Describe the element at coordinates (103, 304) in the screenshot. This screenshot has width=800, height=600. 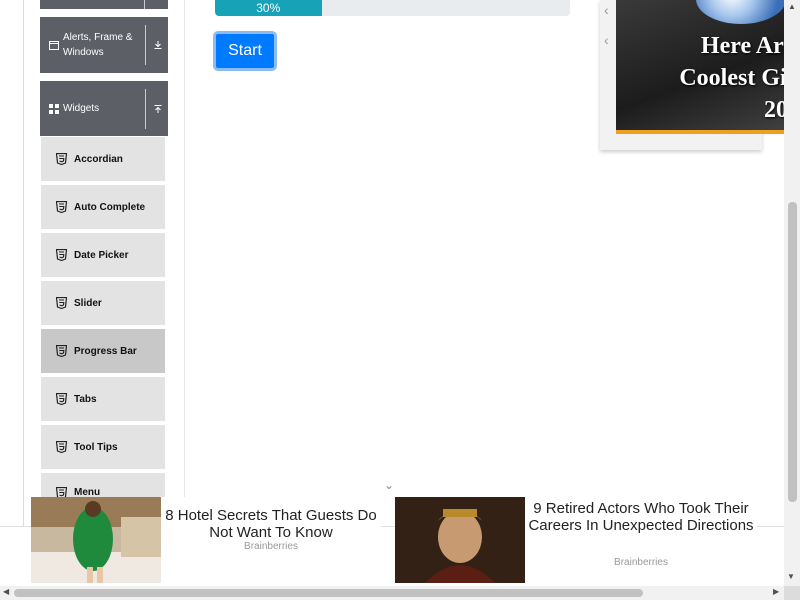
I see `sidebar-item-slider: Slider` at that location.